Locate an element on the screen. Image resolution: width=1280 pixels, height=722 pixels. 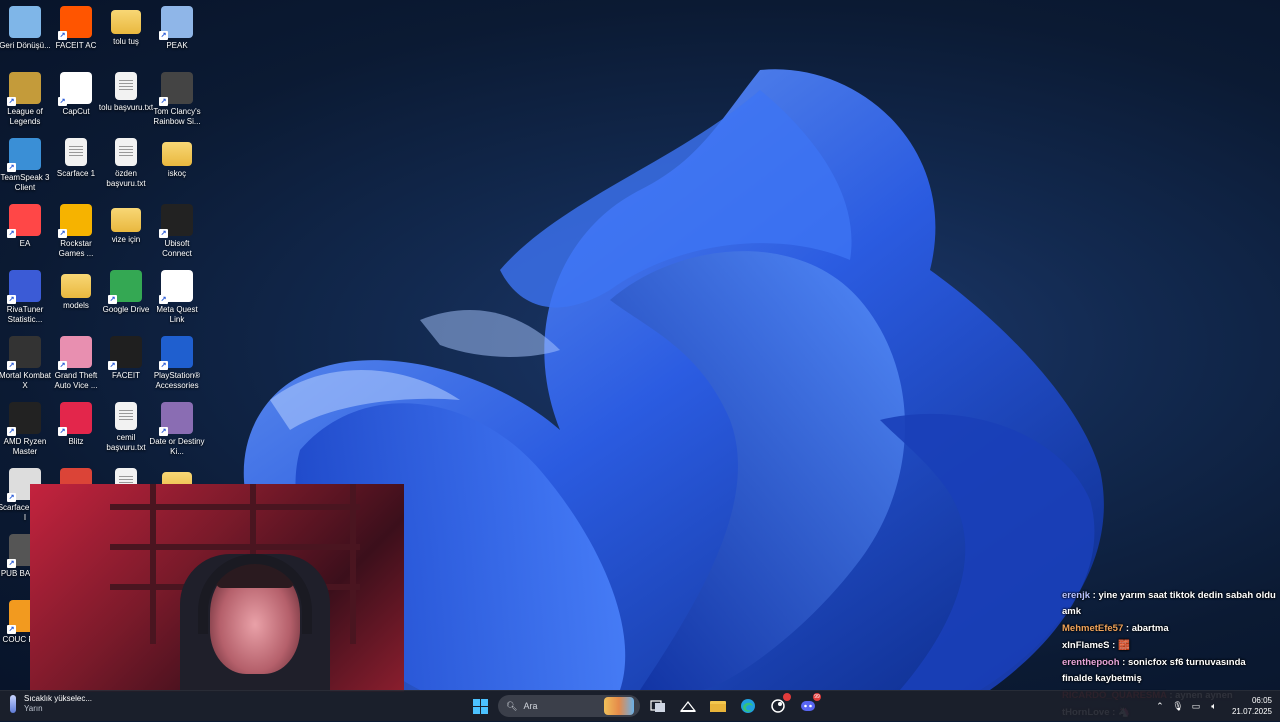
desktop-icon-label: EA is located at coordinates (25, 243).